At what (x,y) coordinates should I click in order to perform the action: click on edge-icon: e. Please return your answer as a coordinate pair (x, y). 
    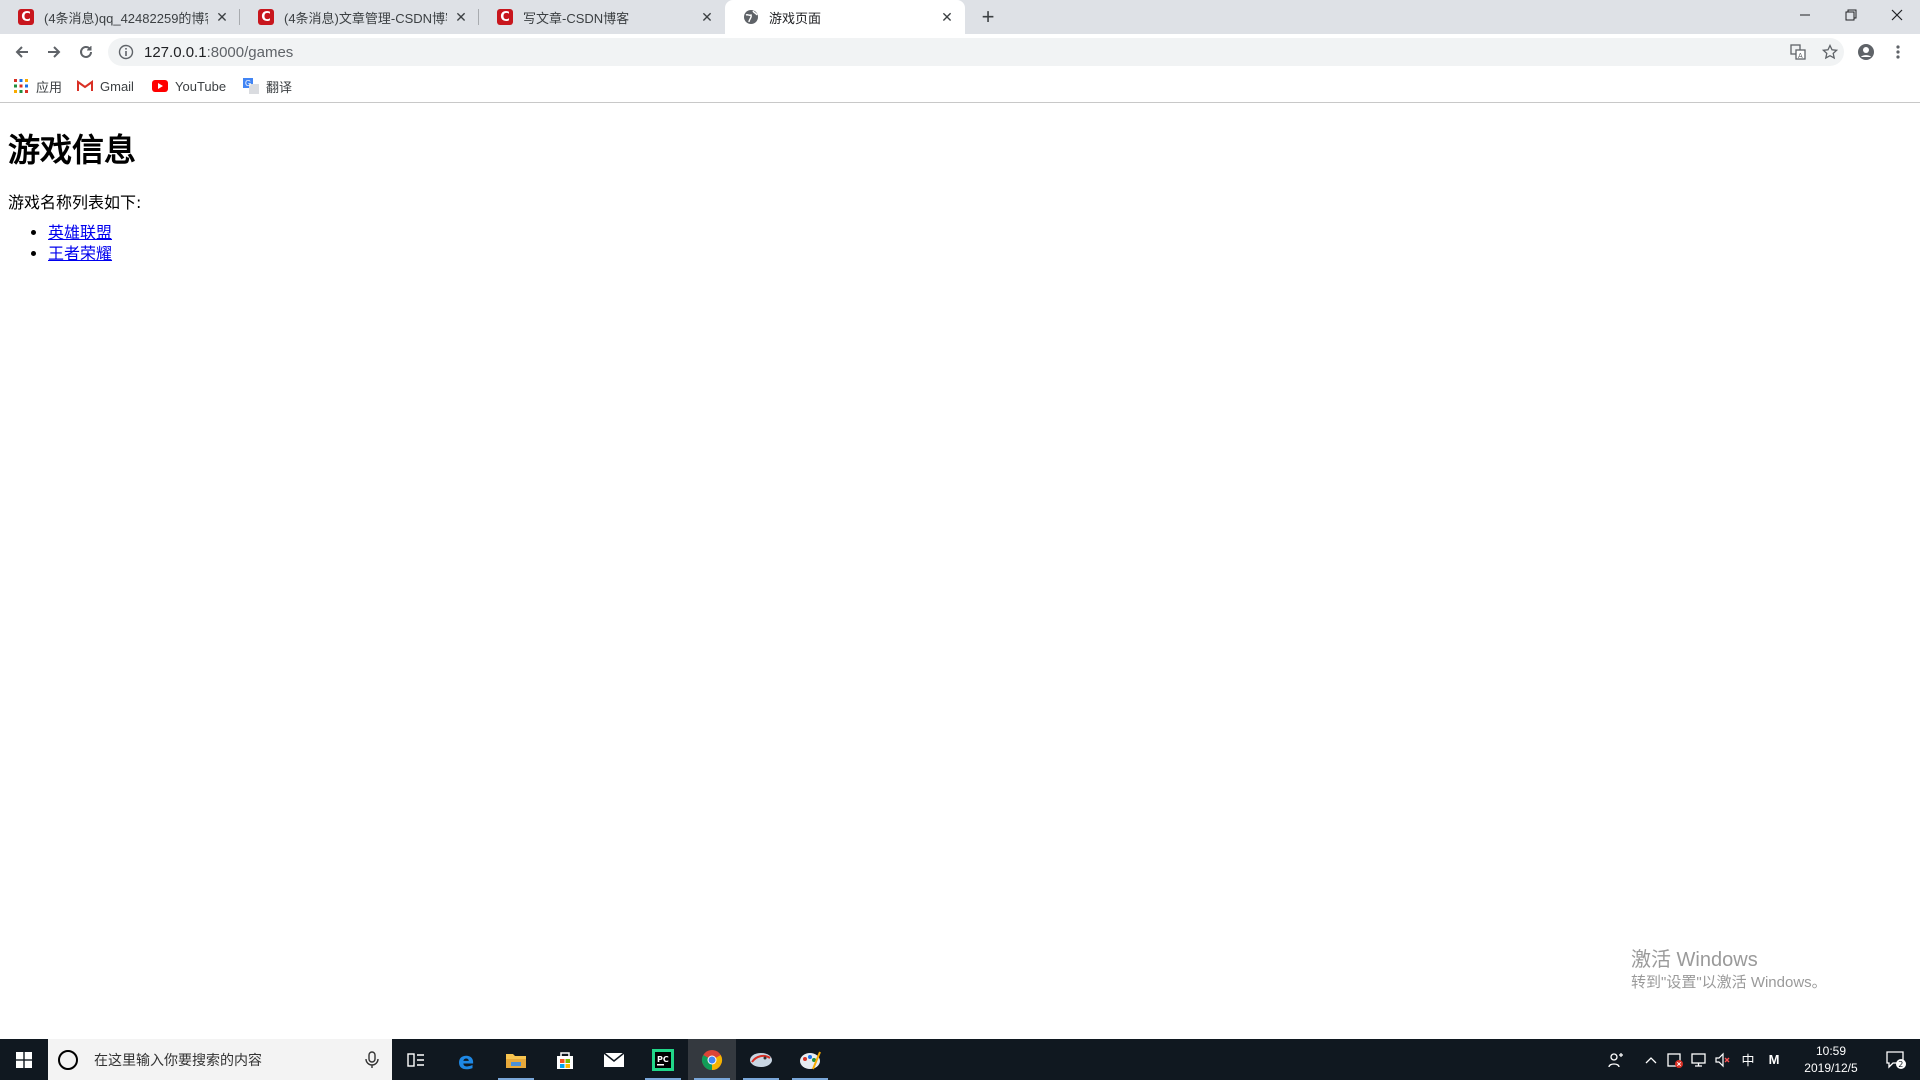
    Looking at the image, I should click on (466, 1060).